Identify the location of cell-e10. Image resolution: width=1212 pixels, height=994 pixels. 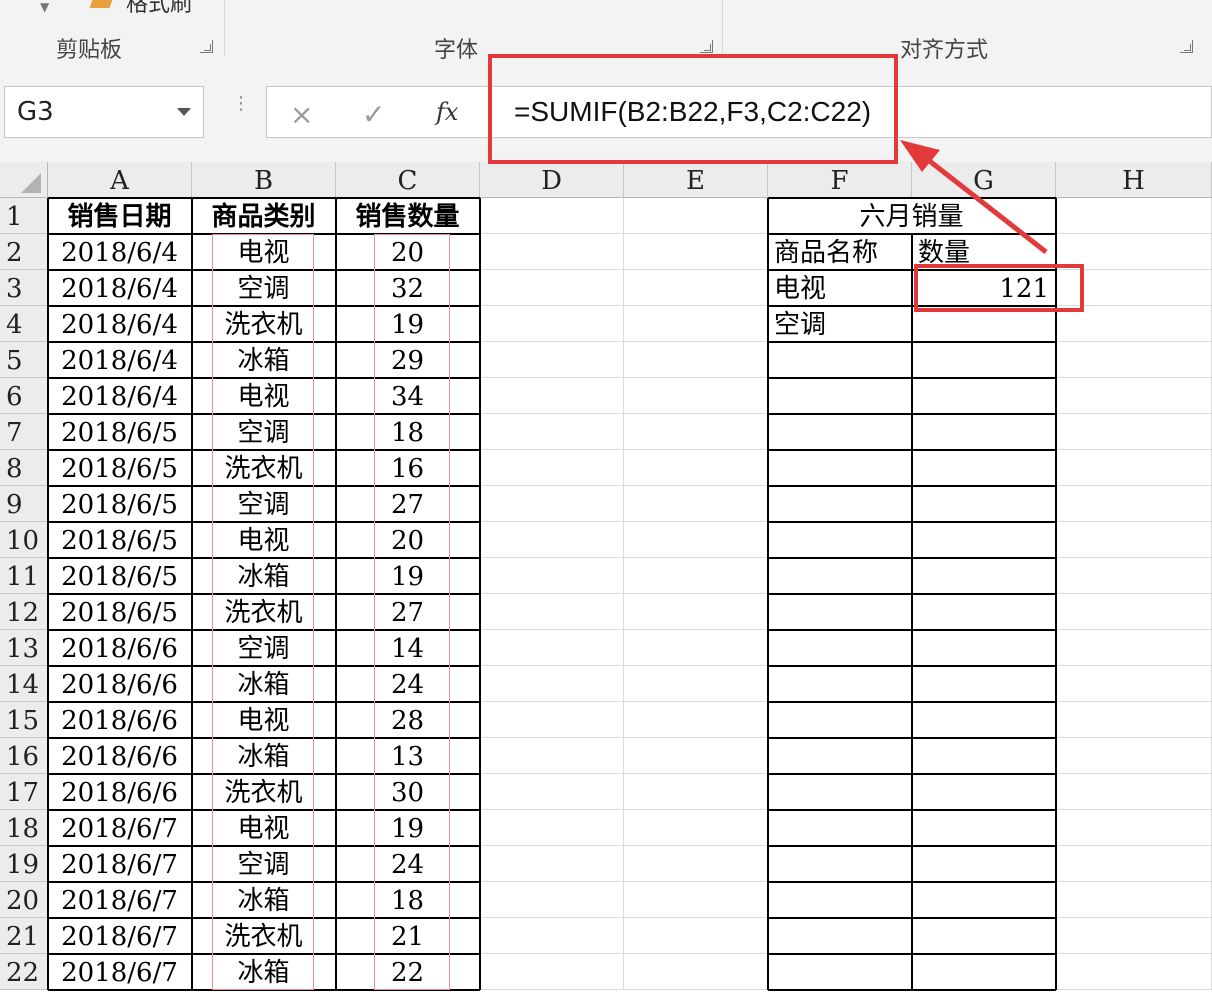
(696, 540).